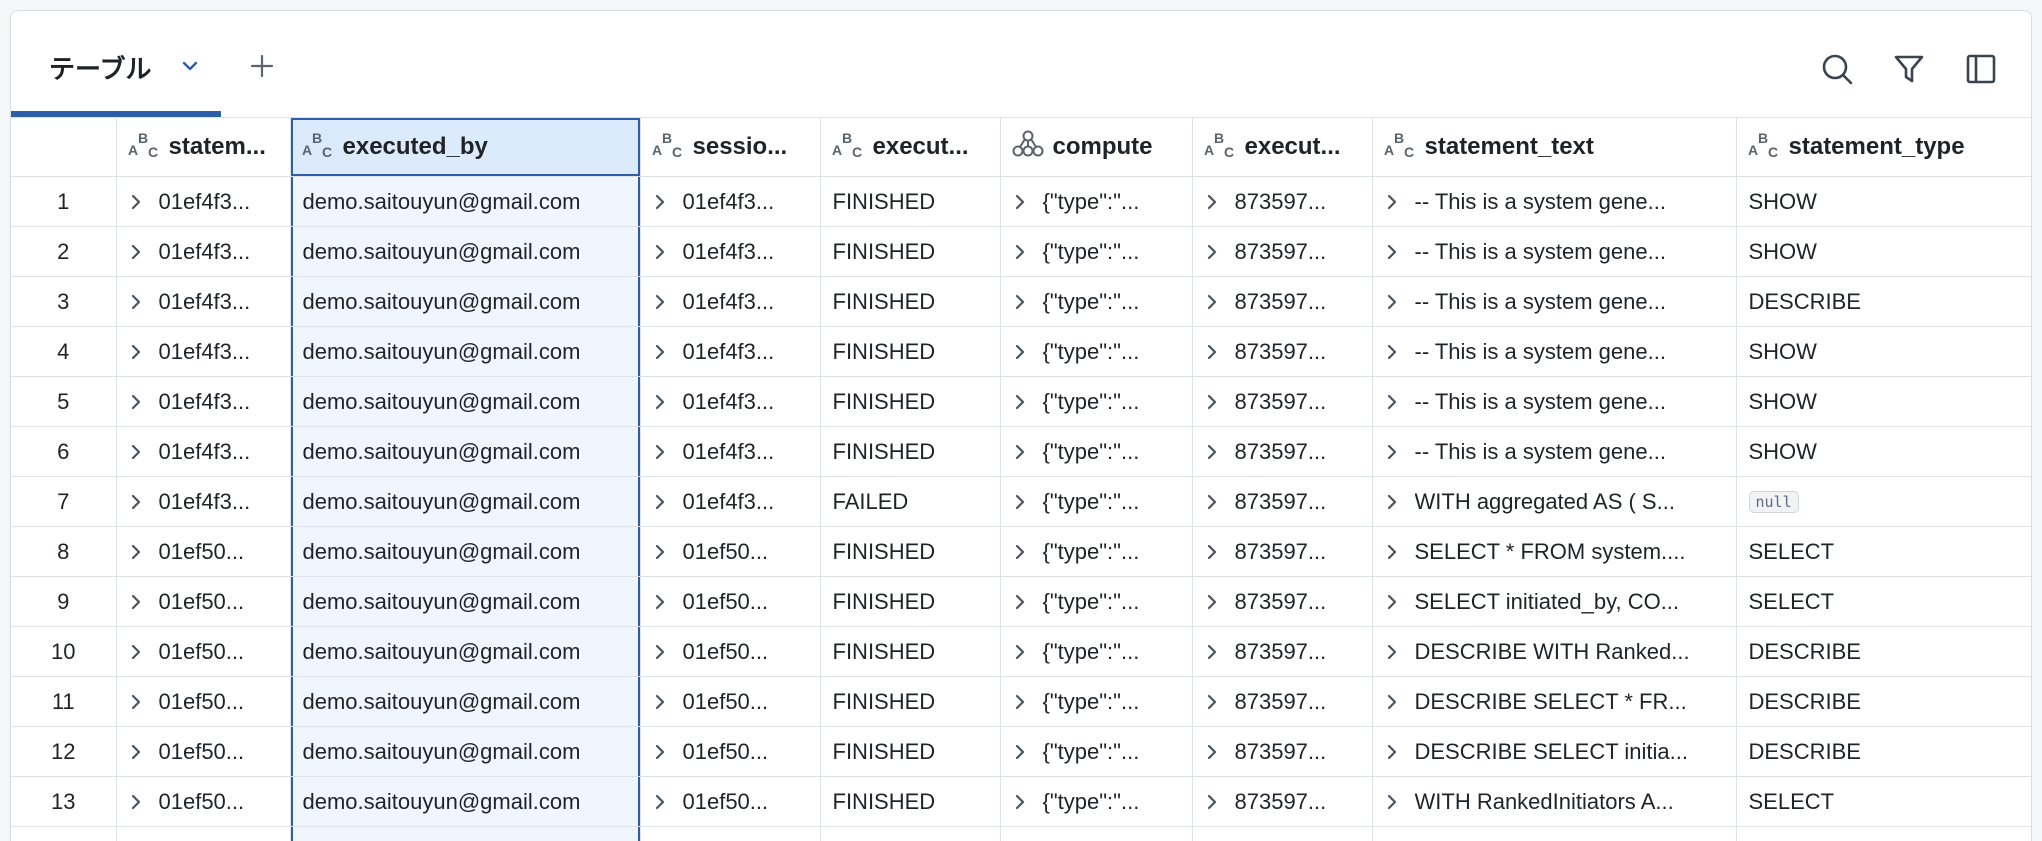 The height and width of the screenshot is (841, 2042). Describe the element at coordinates (1981, 69) in the screenshot. I see `sidebar-toggle-button` at that location.